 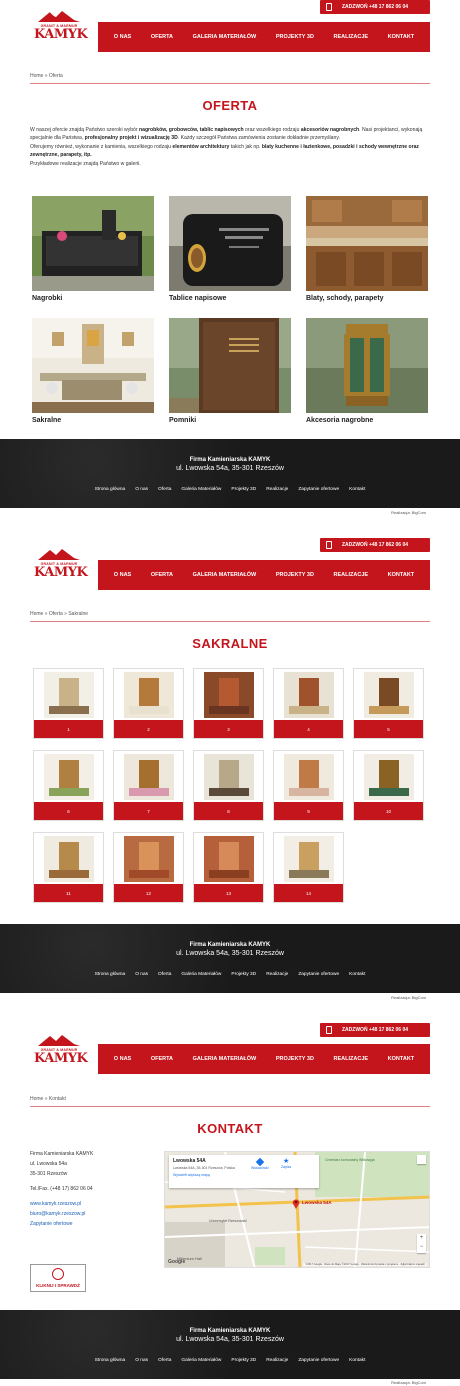 I want to click on gallery-thumbnail: 6, so click(x=68, y=785).